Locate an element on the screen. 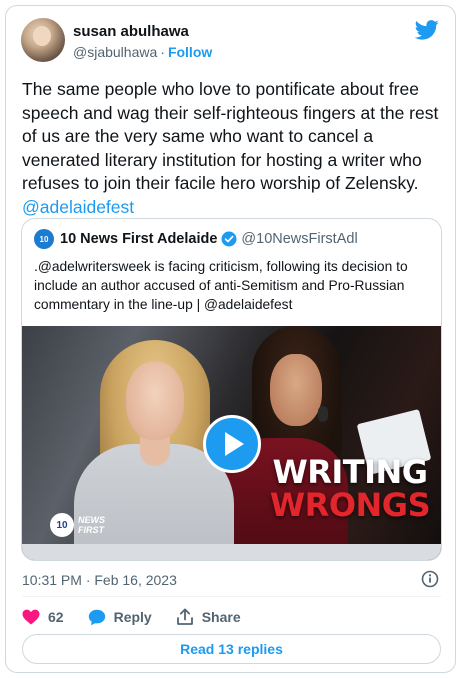  read-replies-label: Read 13 replies is located at coordinates (231, 649).